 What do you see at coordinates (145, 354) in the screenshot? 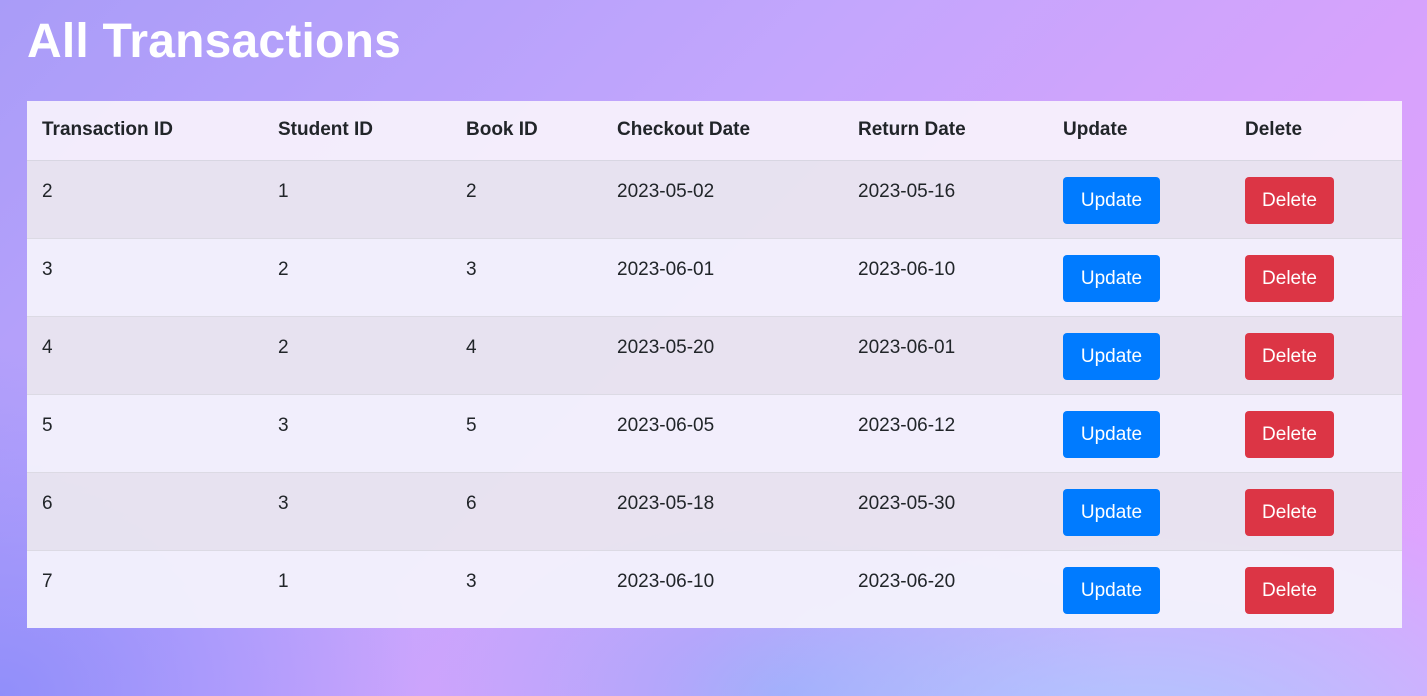
I see `cell-transaction-id: 4` at bounding box center [145, 354].